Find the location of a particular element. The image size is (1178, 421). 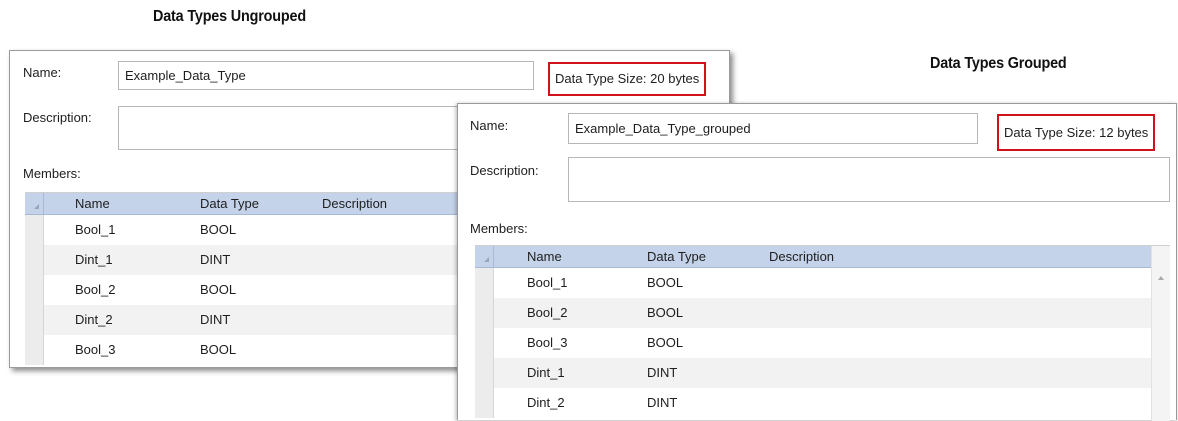

caption-grouped: Data Types Grouped is located at coordinates (998, 63).